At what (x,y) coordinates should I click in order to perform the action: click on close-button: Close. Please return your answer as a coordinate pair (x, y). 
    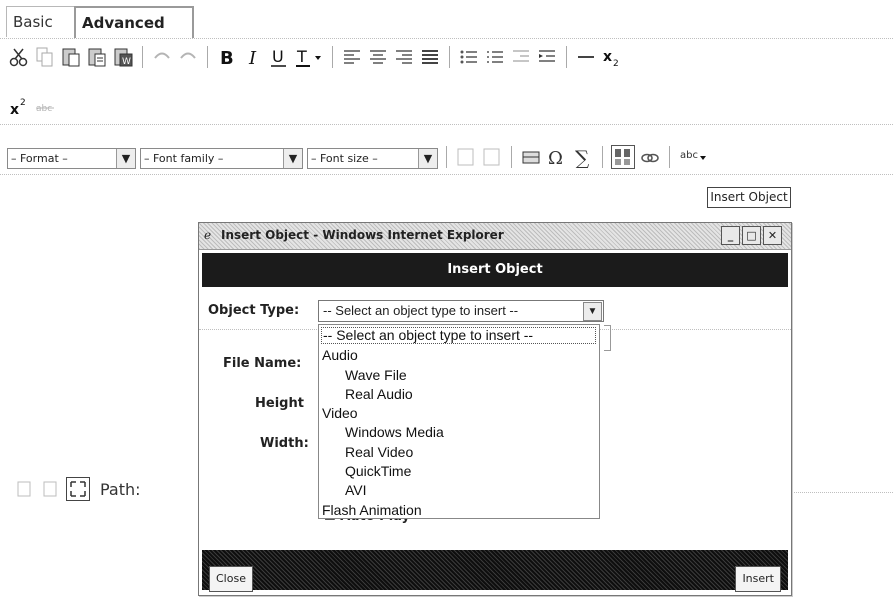
    Looking at the image, I should click on (231, 579).